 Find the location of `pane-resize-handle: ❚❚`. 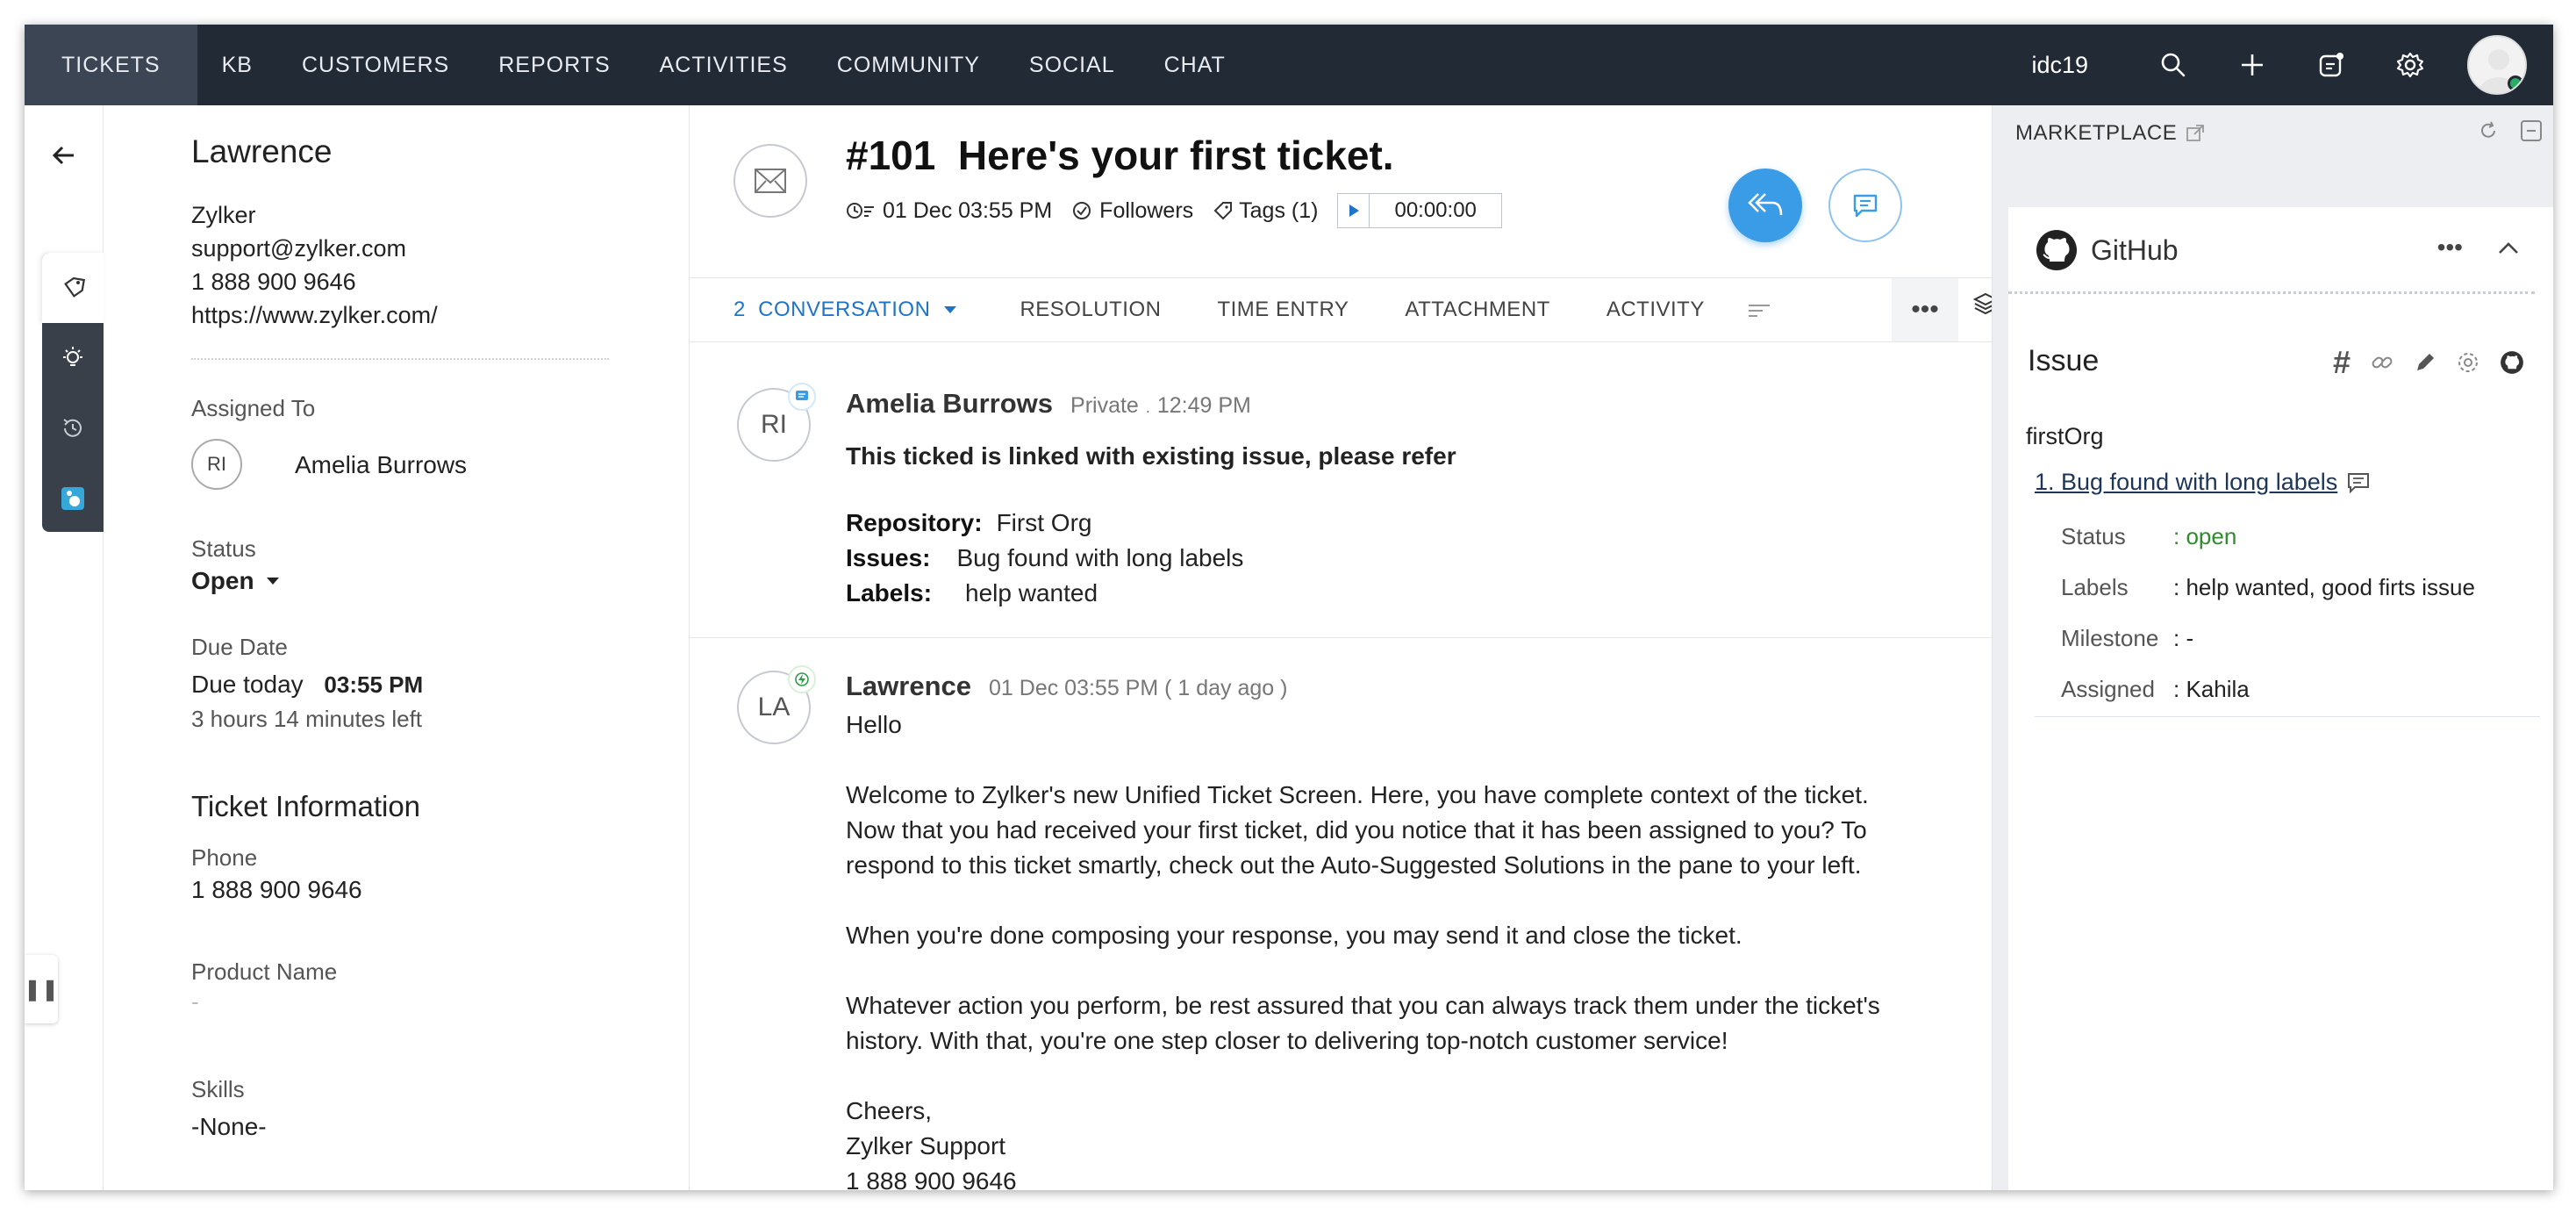

pane-resize-handle: ❚❚ is located at coordinates (42, 989).